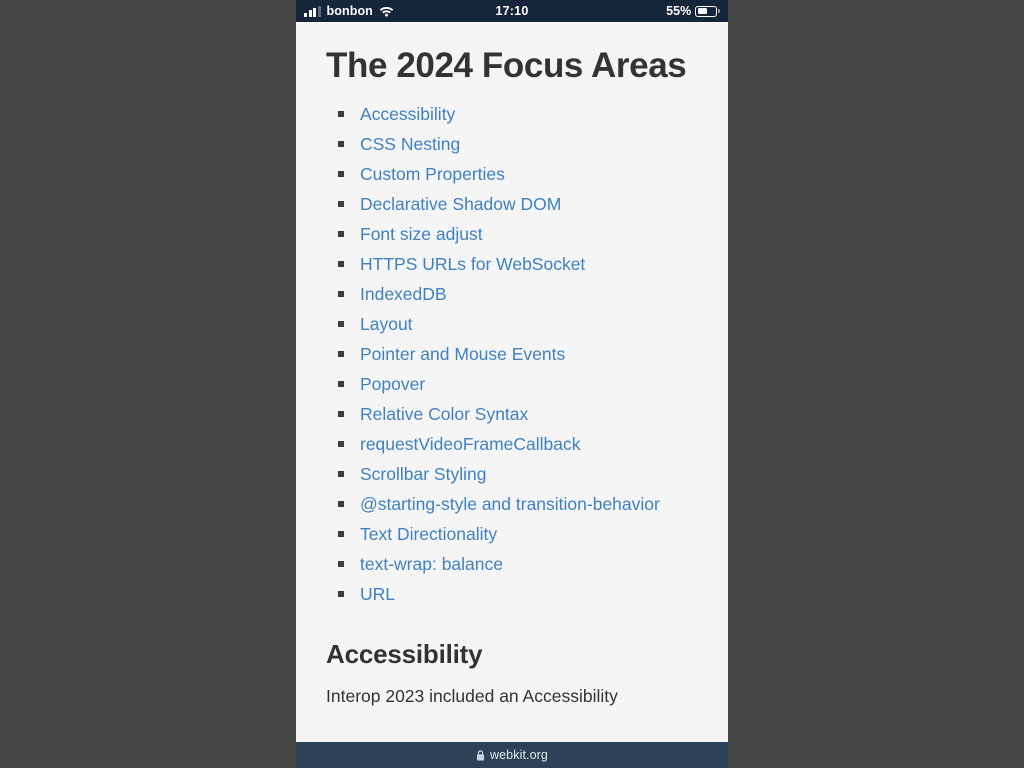  What do you see at coordinates (519, 755) in the screenshot?
I see `url-text: webkit.org` at bounding box center [519, 755].